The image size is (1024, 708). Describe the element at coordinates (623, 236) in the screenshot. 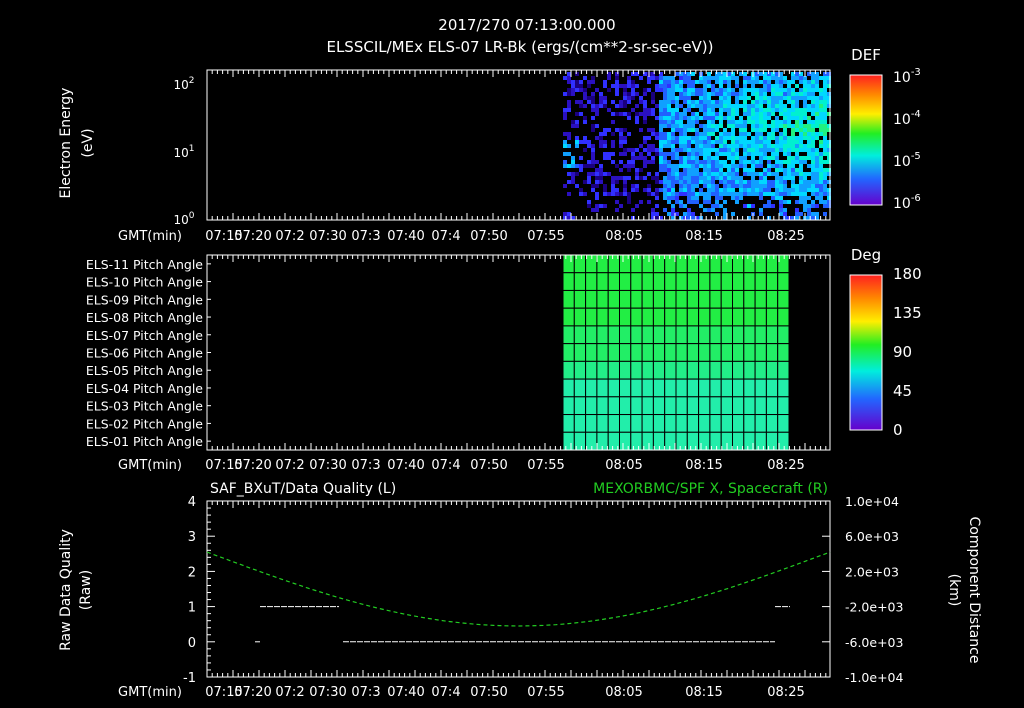

I see `x-tick-label: 08:05` at that location.